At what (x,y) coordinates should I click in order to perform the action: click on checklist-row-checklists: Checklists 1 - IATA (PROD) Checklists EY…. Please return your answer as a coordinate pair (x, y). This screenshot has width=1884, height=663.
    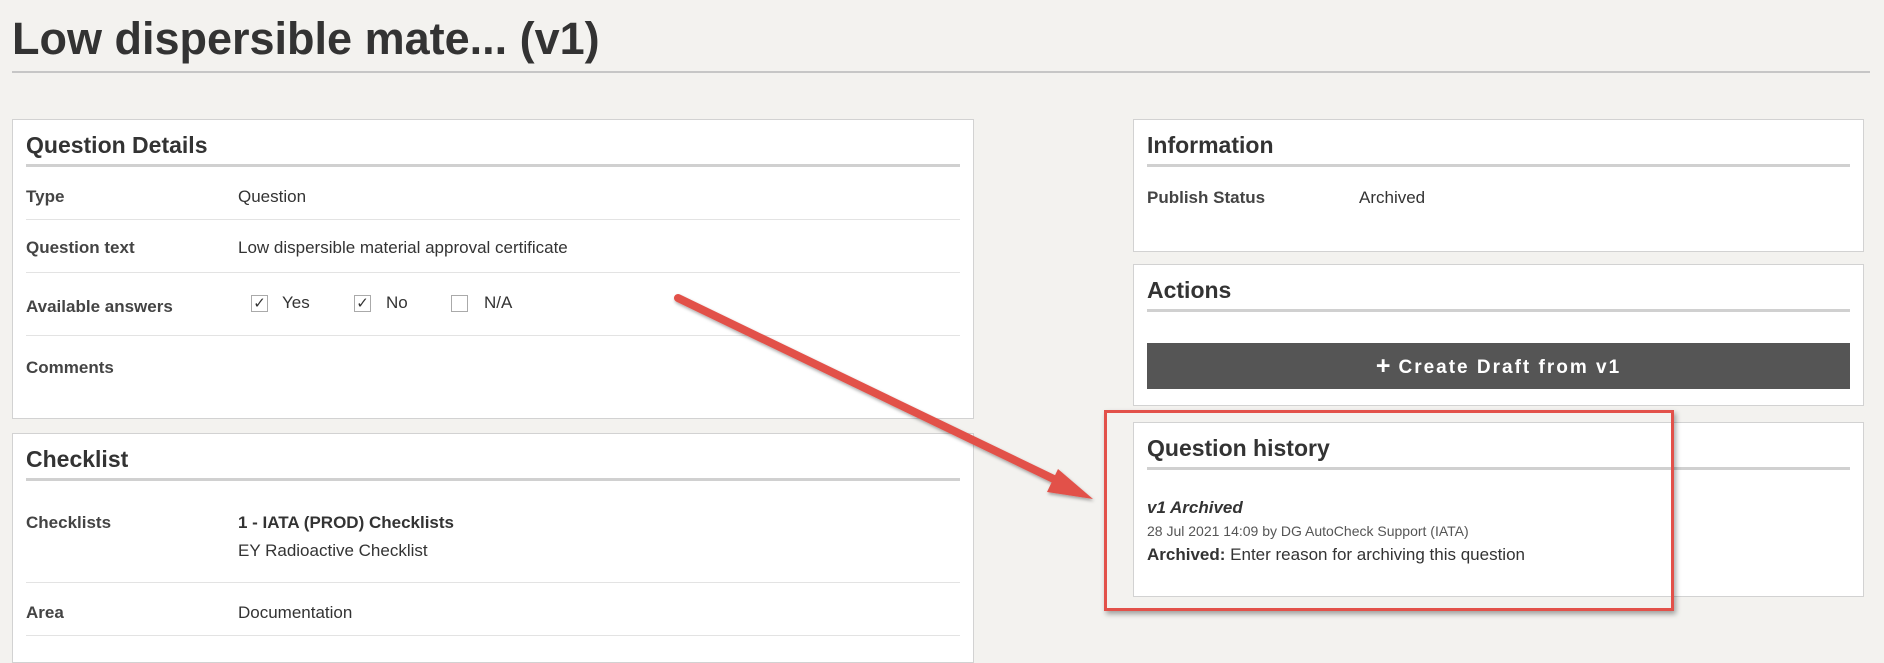
    Looking at the image, I should click on (493, 532).